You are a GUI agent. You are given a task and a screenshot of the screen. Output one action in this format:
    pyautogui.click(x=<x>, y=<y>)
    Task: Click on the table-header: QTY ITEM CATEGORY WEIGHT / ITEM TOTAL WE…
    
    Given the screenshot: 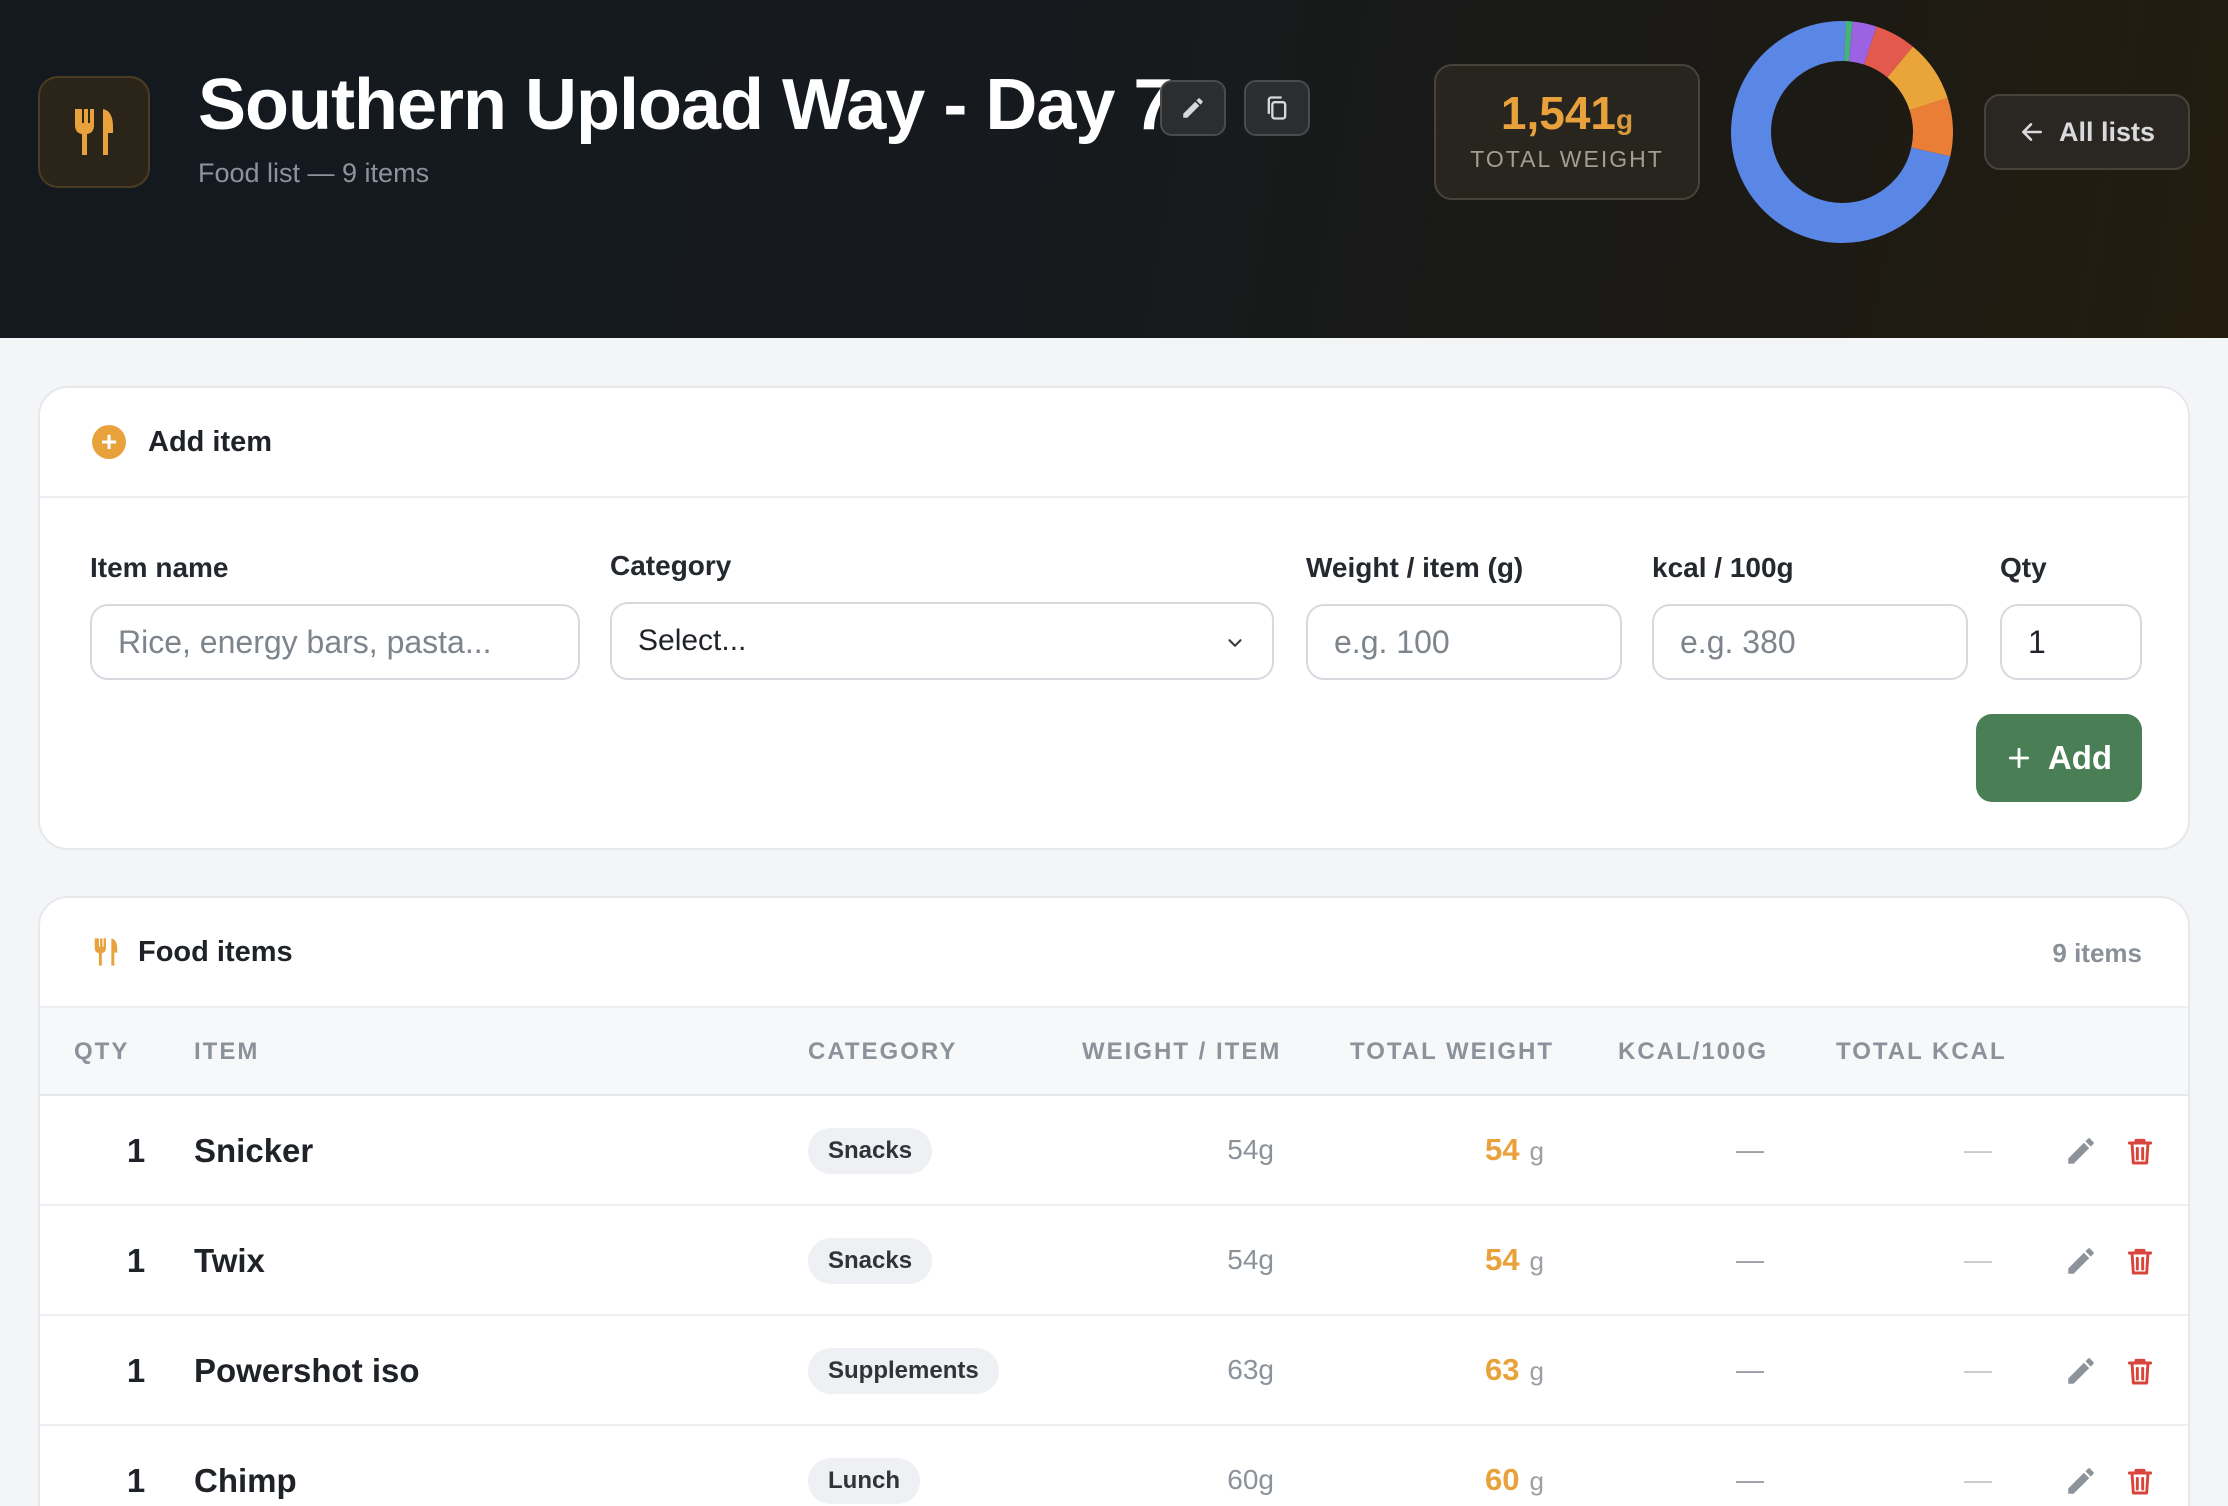 What is the action you would take?
    pyautogui.click(x=1114, y=1052)
    